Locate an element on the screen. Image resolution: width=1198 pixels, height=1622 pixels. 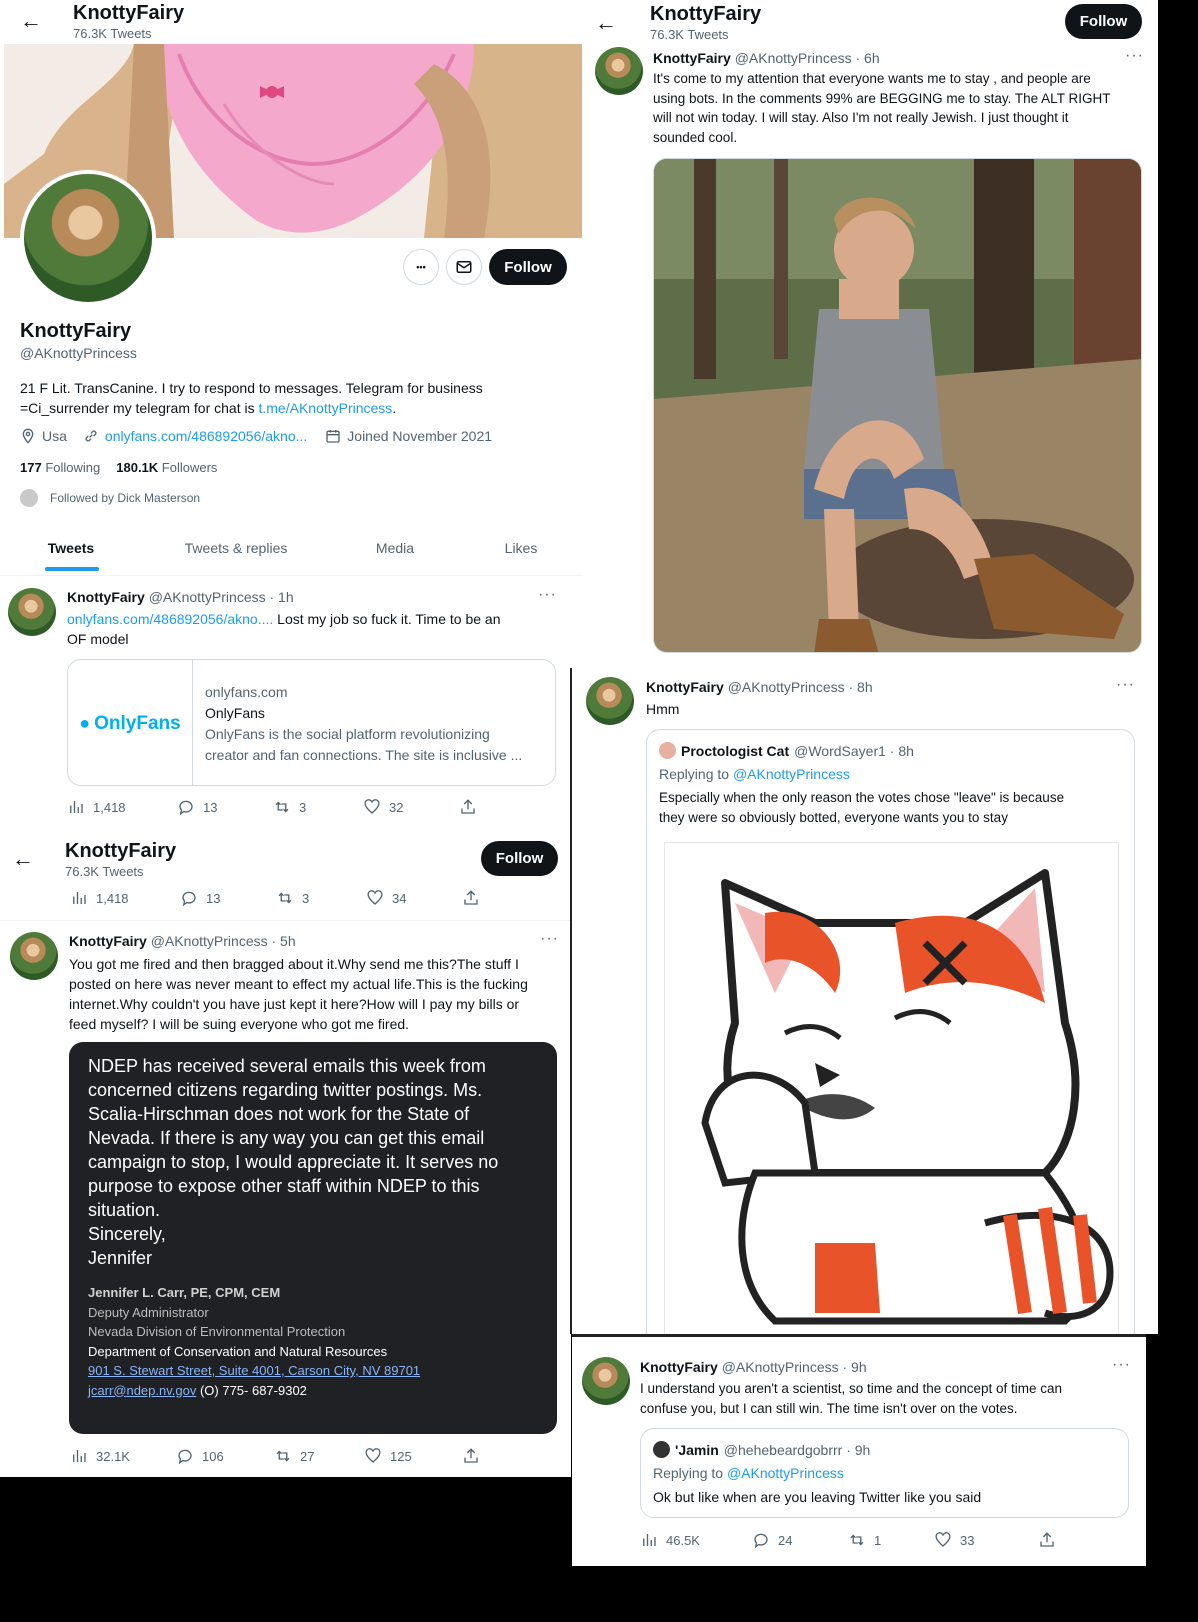
more-button: ••• is located at coordinates (421, 267).